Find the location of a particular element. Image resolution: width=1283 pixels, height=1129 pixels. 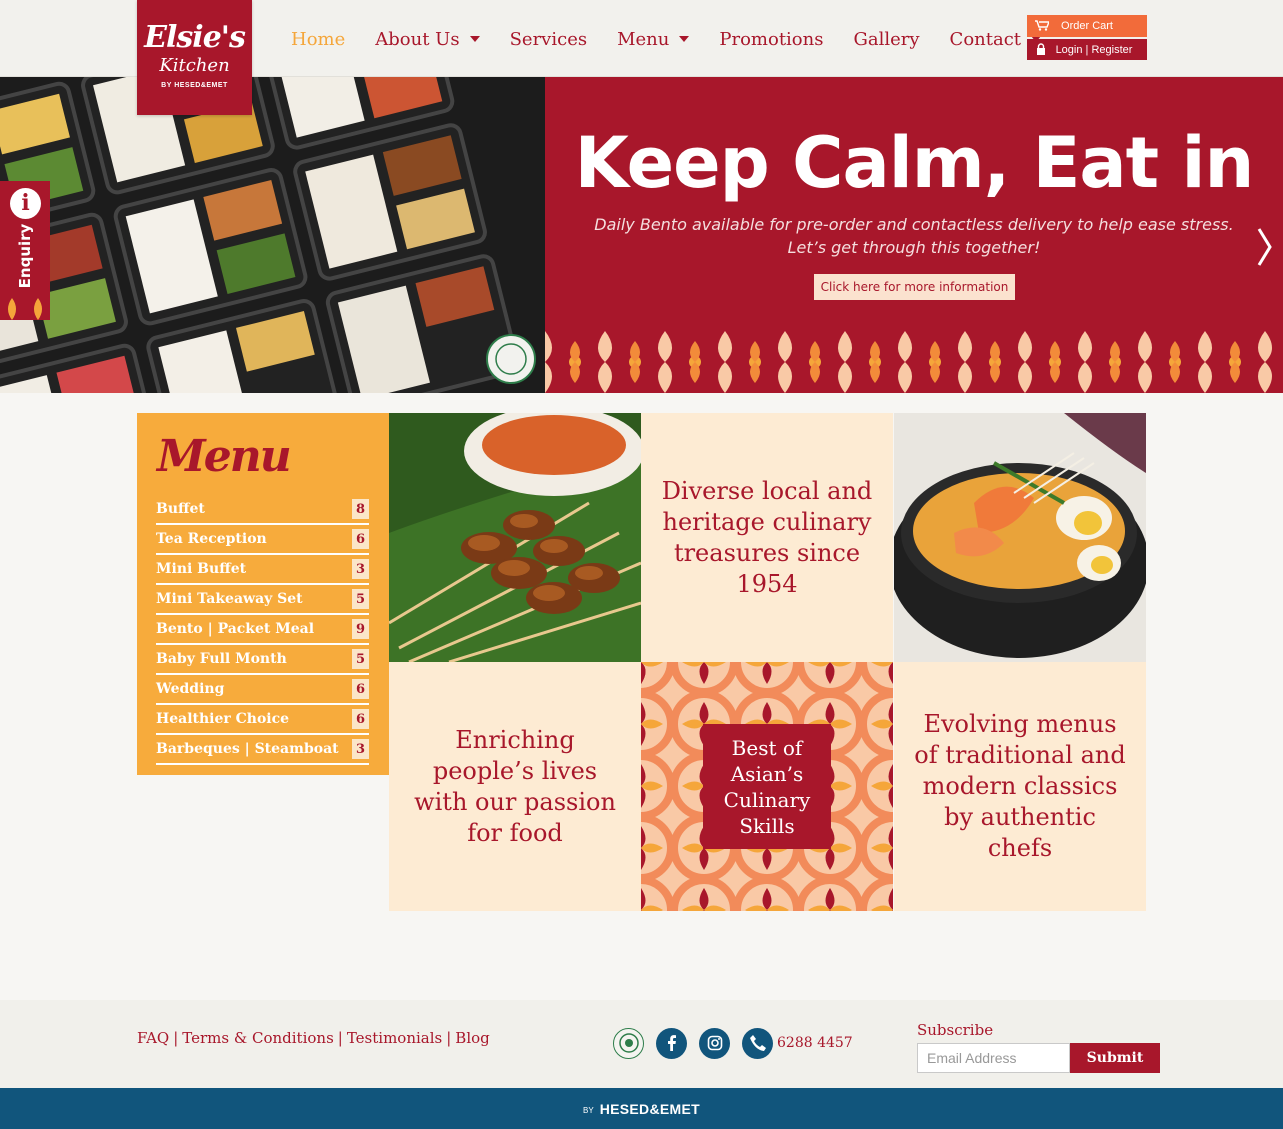

menu-item-name: Bento | Packet Meal is located at coordinates (235, 629).